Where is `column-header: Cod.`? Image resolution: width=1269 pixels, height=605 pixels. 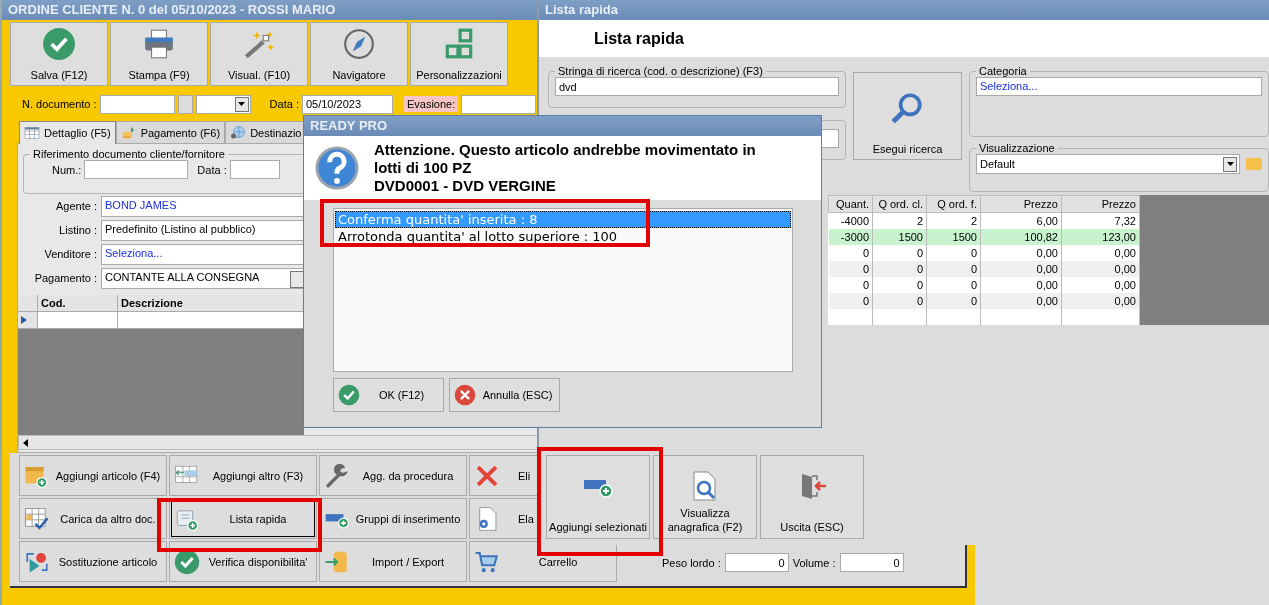 column-header: Cod. is located at coordinates (78, 303).